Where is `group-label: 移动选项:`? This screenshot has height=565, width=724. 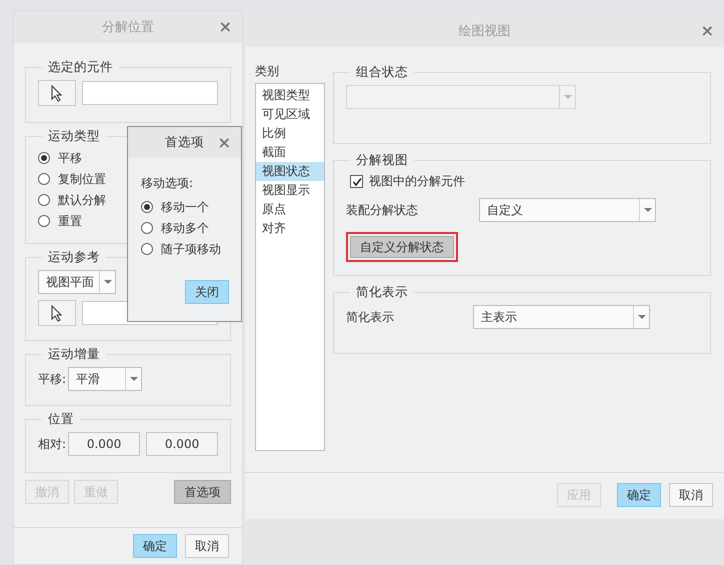 group-label: 移动选项: is located at coordinates (167, 183).